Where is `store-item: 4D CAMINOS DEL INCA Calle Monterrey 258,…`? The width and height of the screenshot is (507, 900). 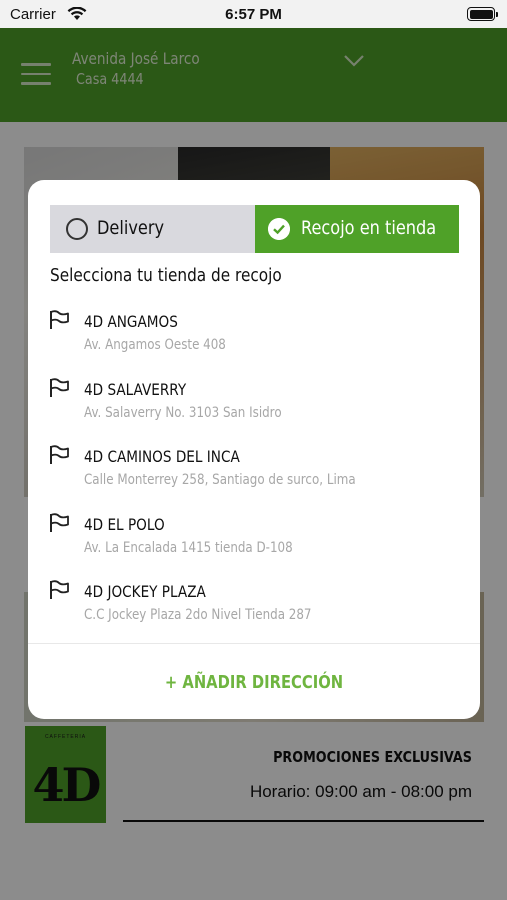 store-item: 4D CAMINOS DEL INCA Calle Monterrey 258,… is located at coordinates (254, 477).